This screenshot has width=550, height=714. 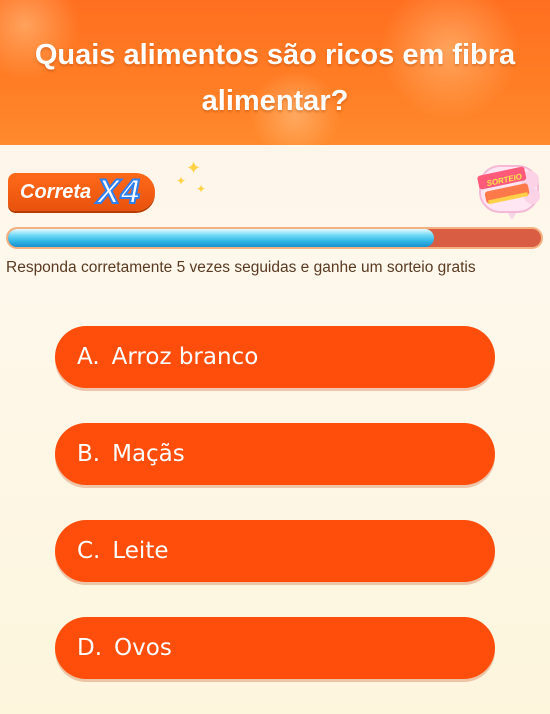 What do you see at coordinates (89, 551) in the screenshot?
I see `option-letter: C.` at bounding box center [89, 551].